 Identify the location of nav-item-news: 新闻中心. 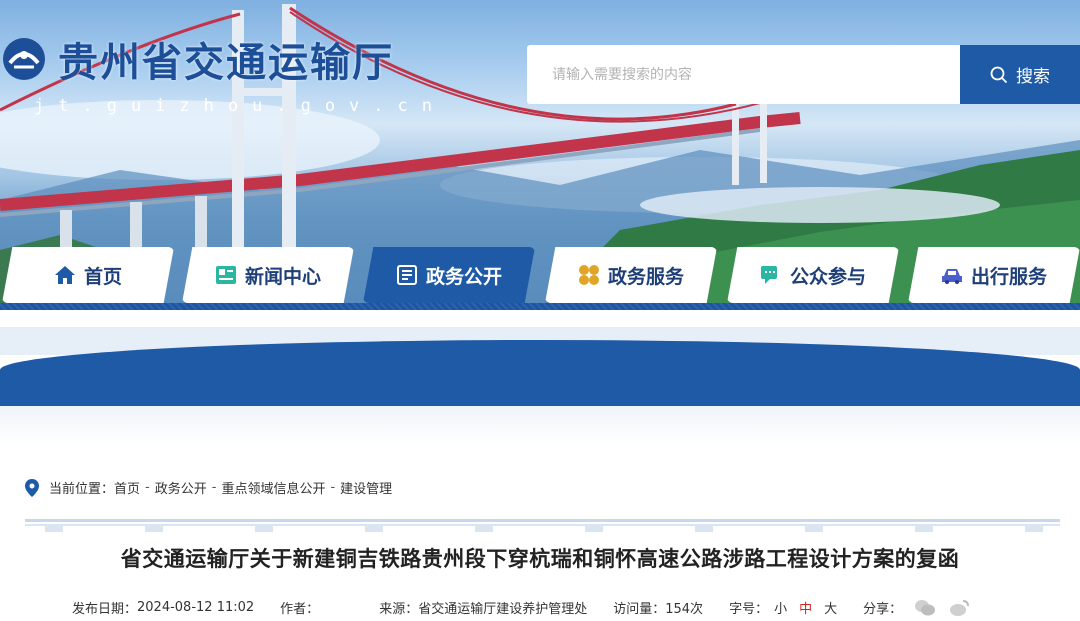
(268, 275).